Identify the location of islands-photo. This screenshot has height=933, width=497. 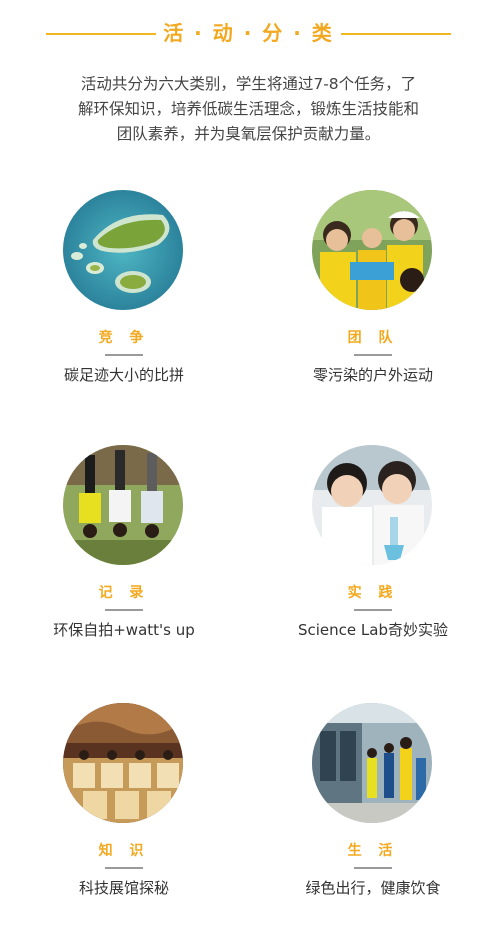
(123, 250).